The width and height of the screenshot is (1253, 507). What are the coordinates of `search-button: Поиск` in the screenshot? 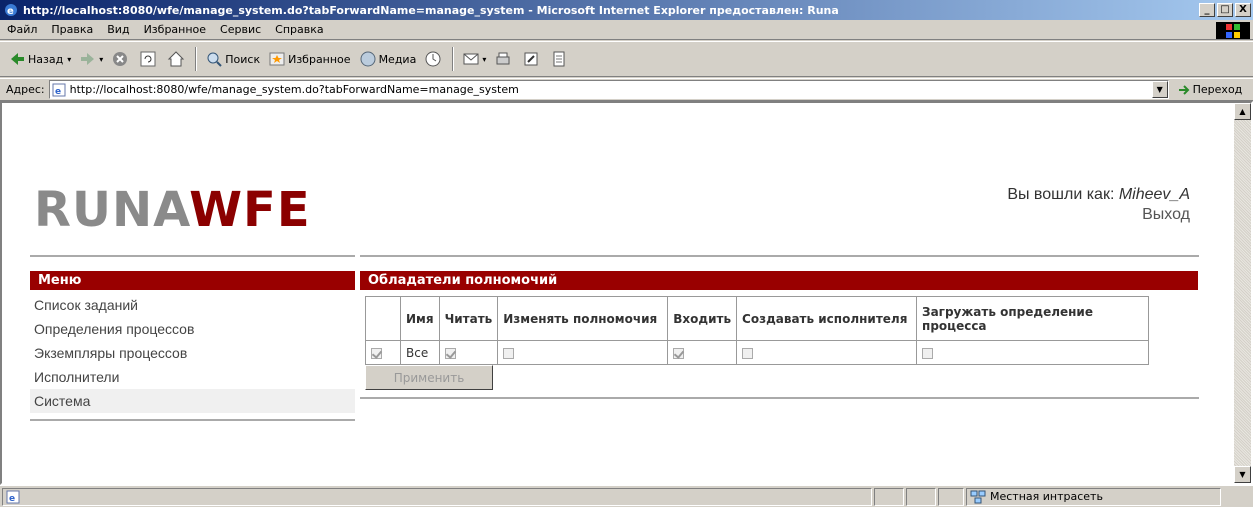 It's located at (232, 59).